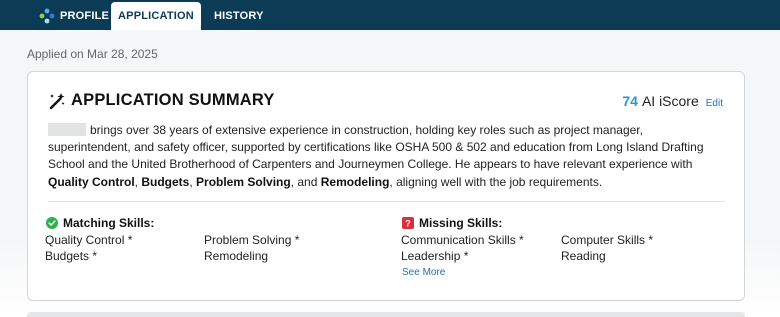 This screenshot has height=317, width=780. What do you see at coordinates (91, 181) in the screenshot?
I see `summary-skill-quality-control: Quality Control` at bounding box center [91, 181].